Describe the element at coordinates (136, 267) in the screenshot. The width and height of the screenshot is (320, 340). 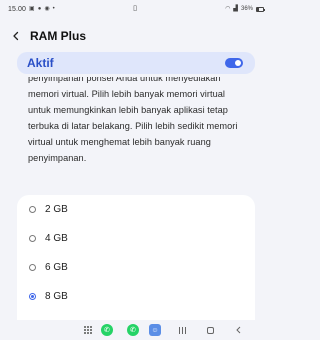
I see `option-6gb: 6 GB` at that location.